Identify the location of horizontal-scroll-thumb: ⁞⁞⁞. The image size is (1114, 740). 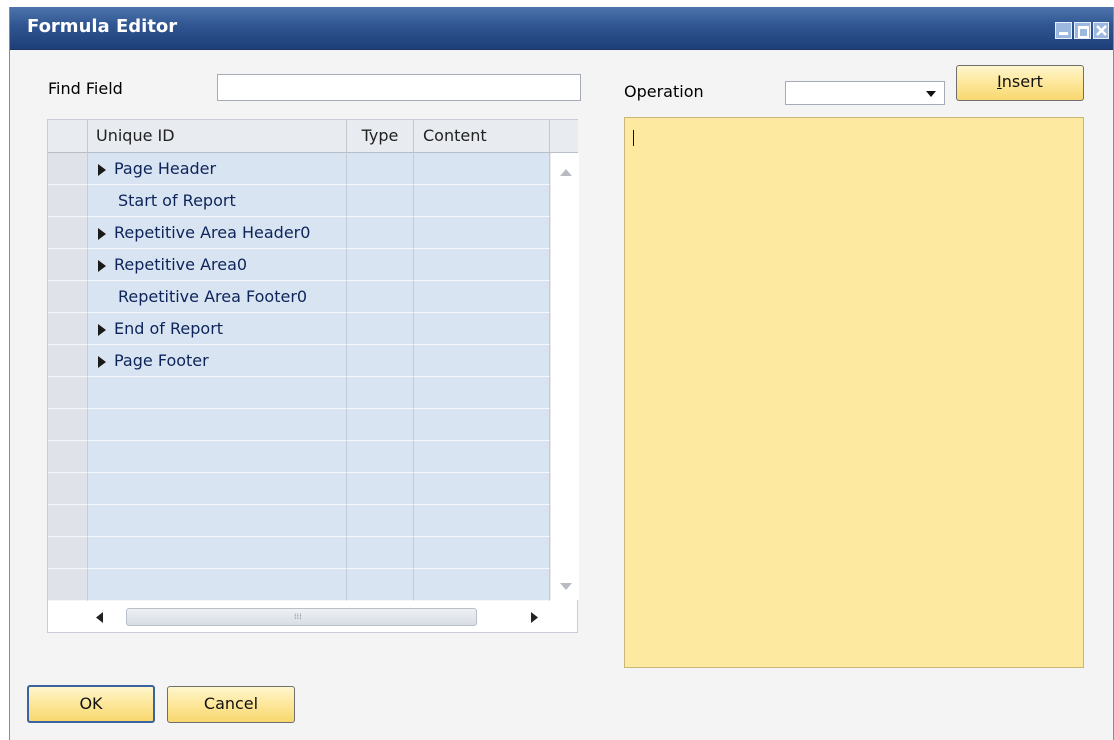
(301, 617).